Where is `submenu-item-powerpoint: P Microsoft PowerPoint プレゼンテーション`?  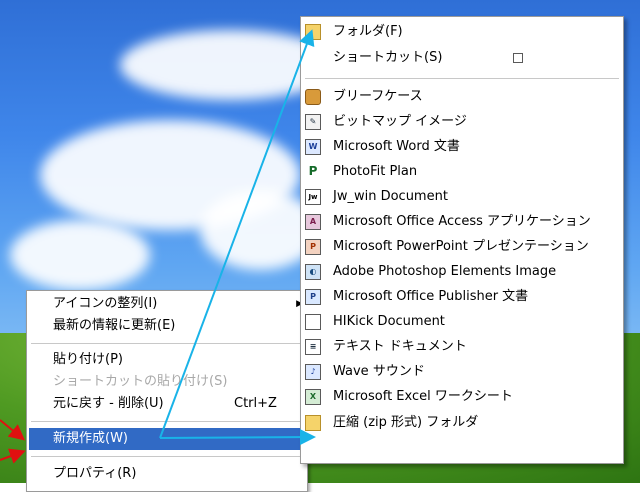 submenu-item-powerpoint: P Microsoft PowerPoint プレゼンテーション is located at coordinates (447, 247).